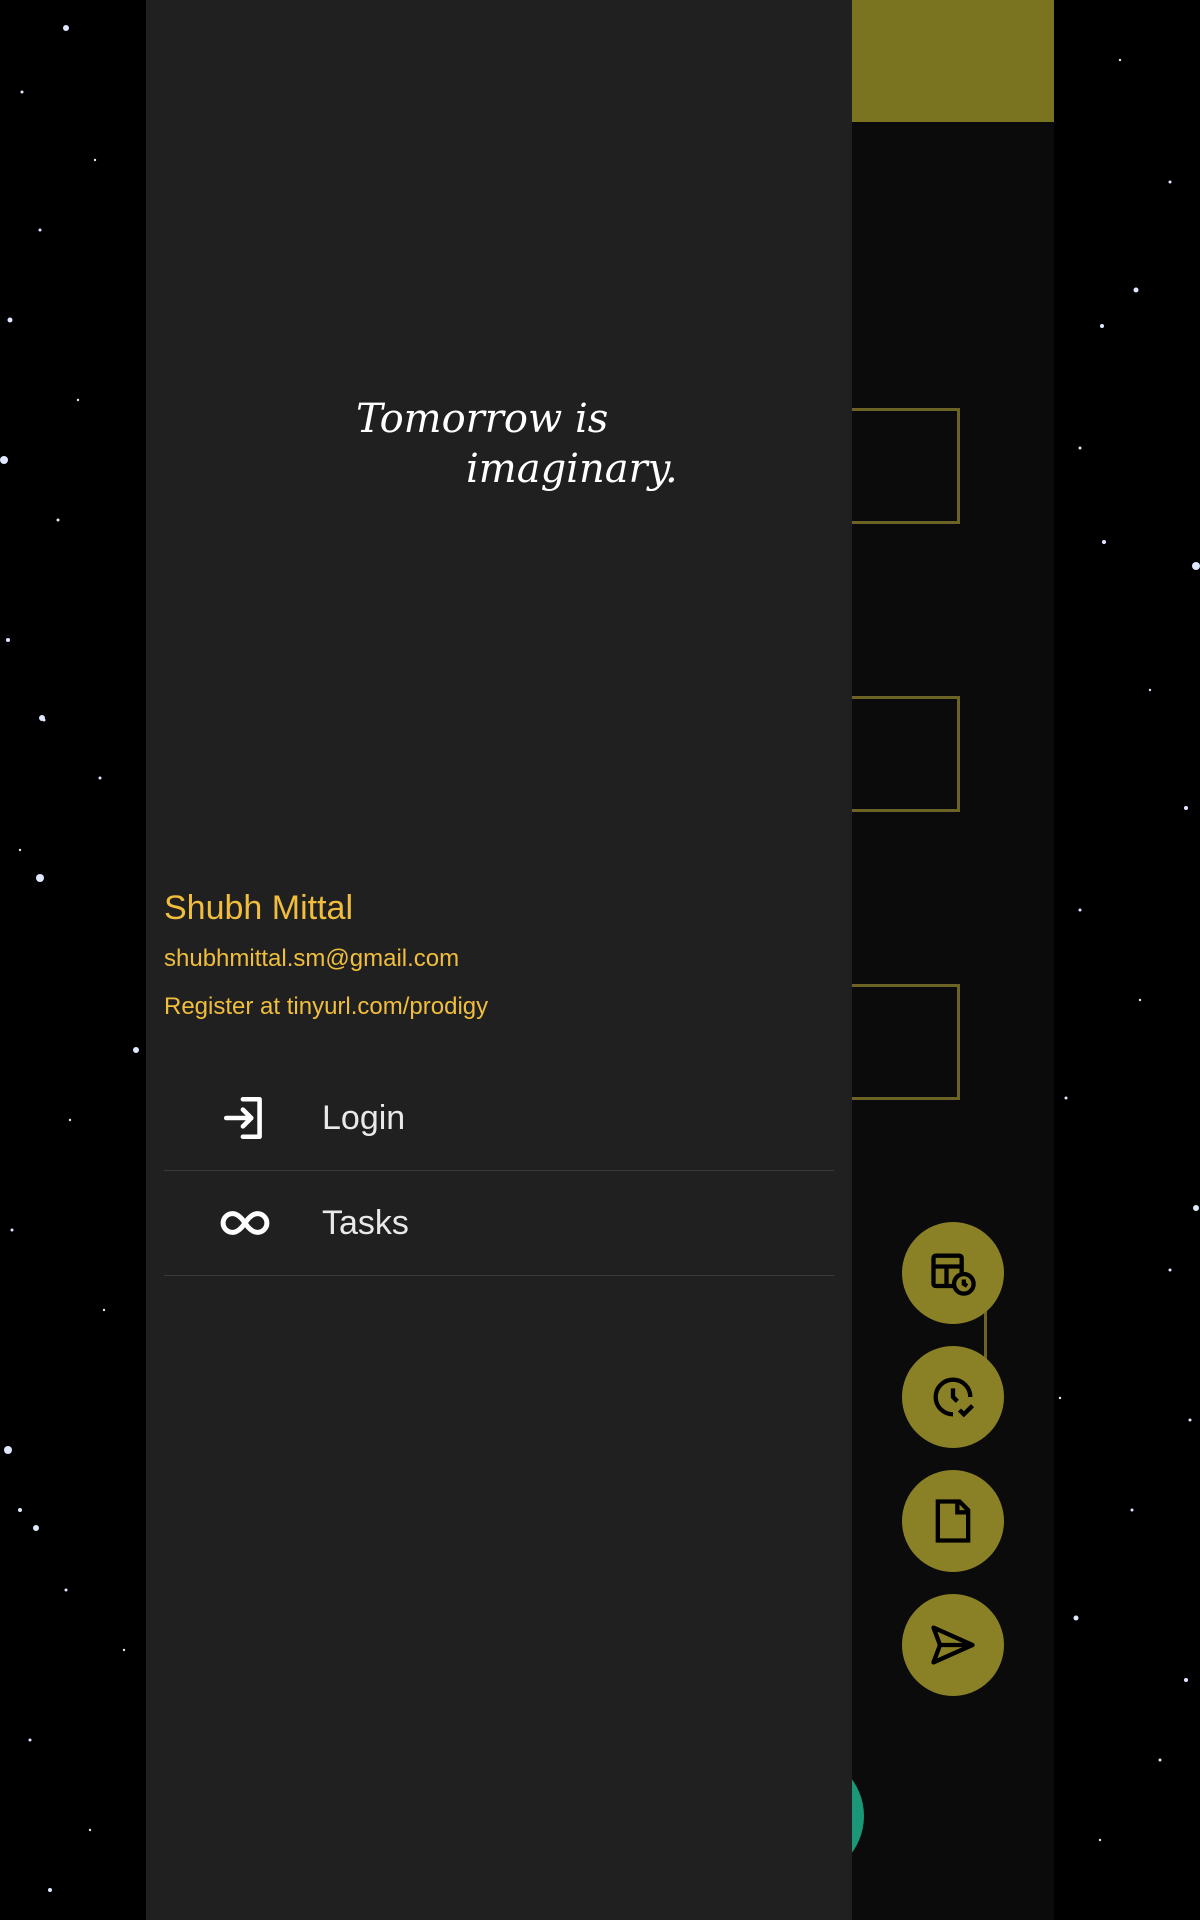  What do you see at coordinates (258, 908) in the screenshot?
I see `user-name: Shubh Mittal` at bounding box center [258, 908].